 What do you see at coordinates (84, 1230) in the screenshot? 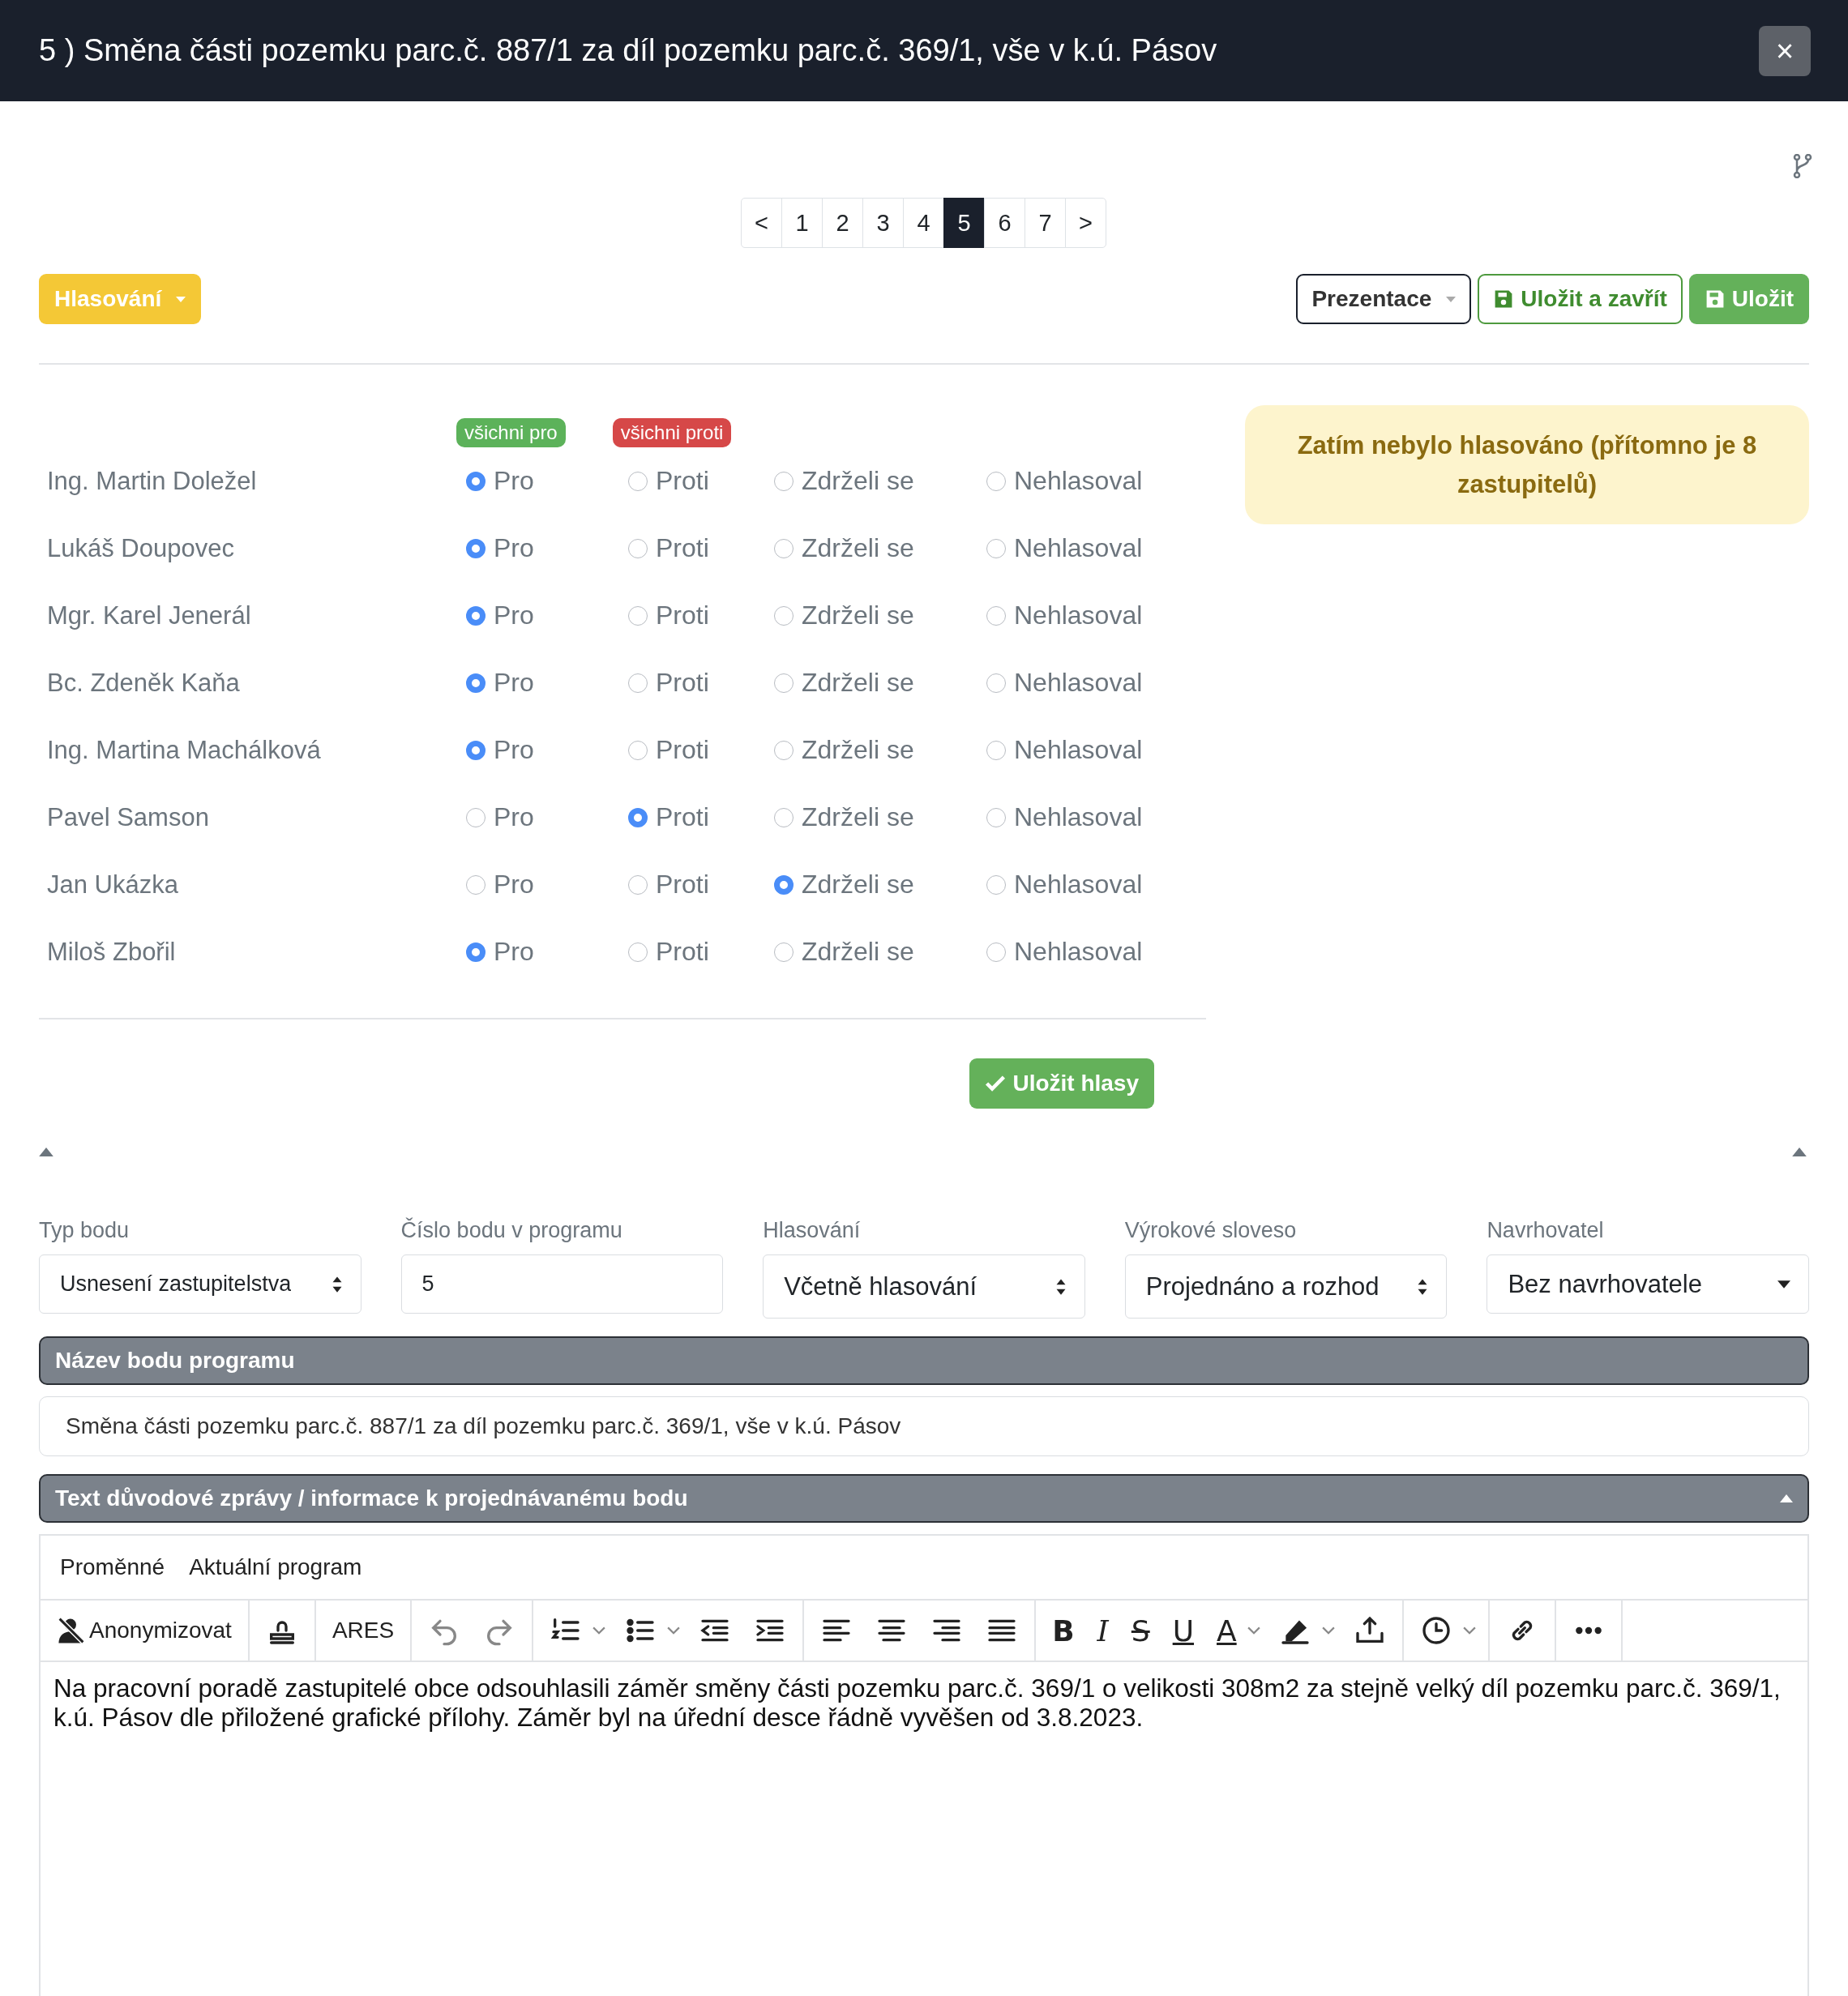
I see `field-label: Typ bodu` at bounding box center [84, 1230].